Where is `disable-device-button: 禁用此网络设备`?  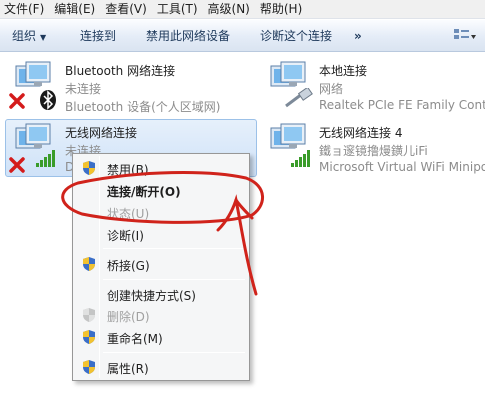
disable-device-button: 禁用此网络设备 is located at coordinates (188, 36).